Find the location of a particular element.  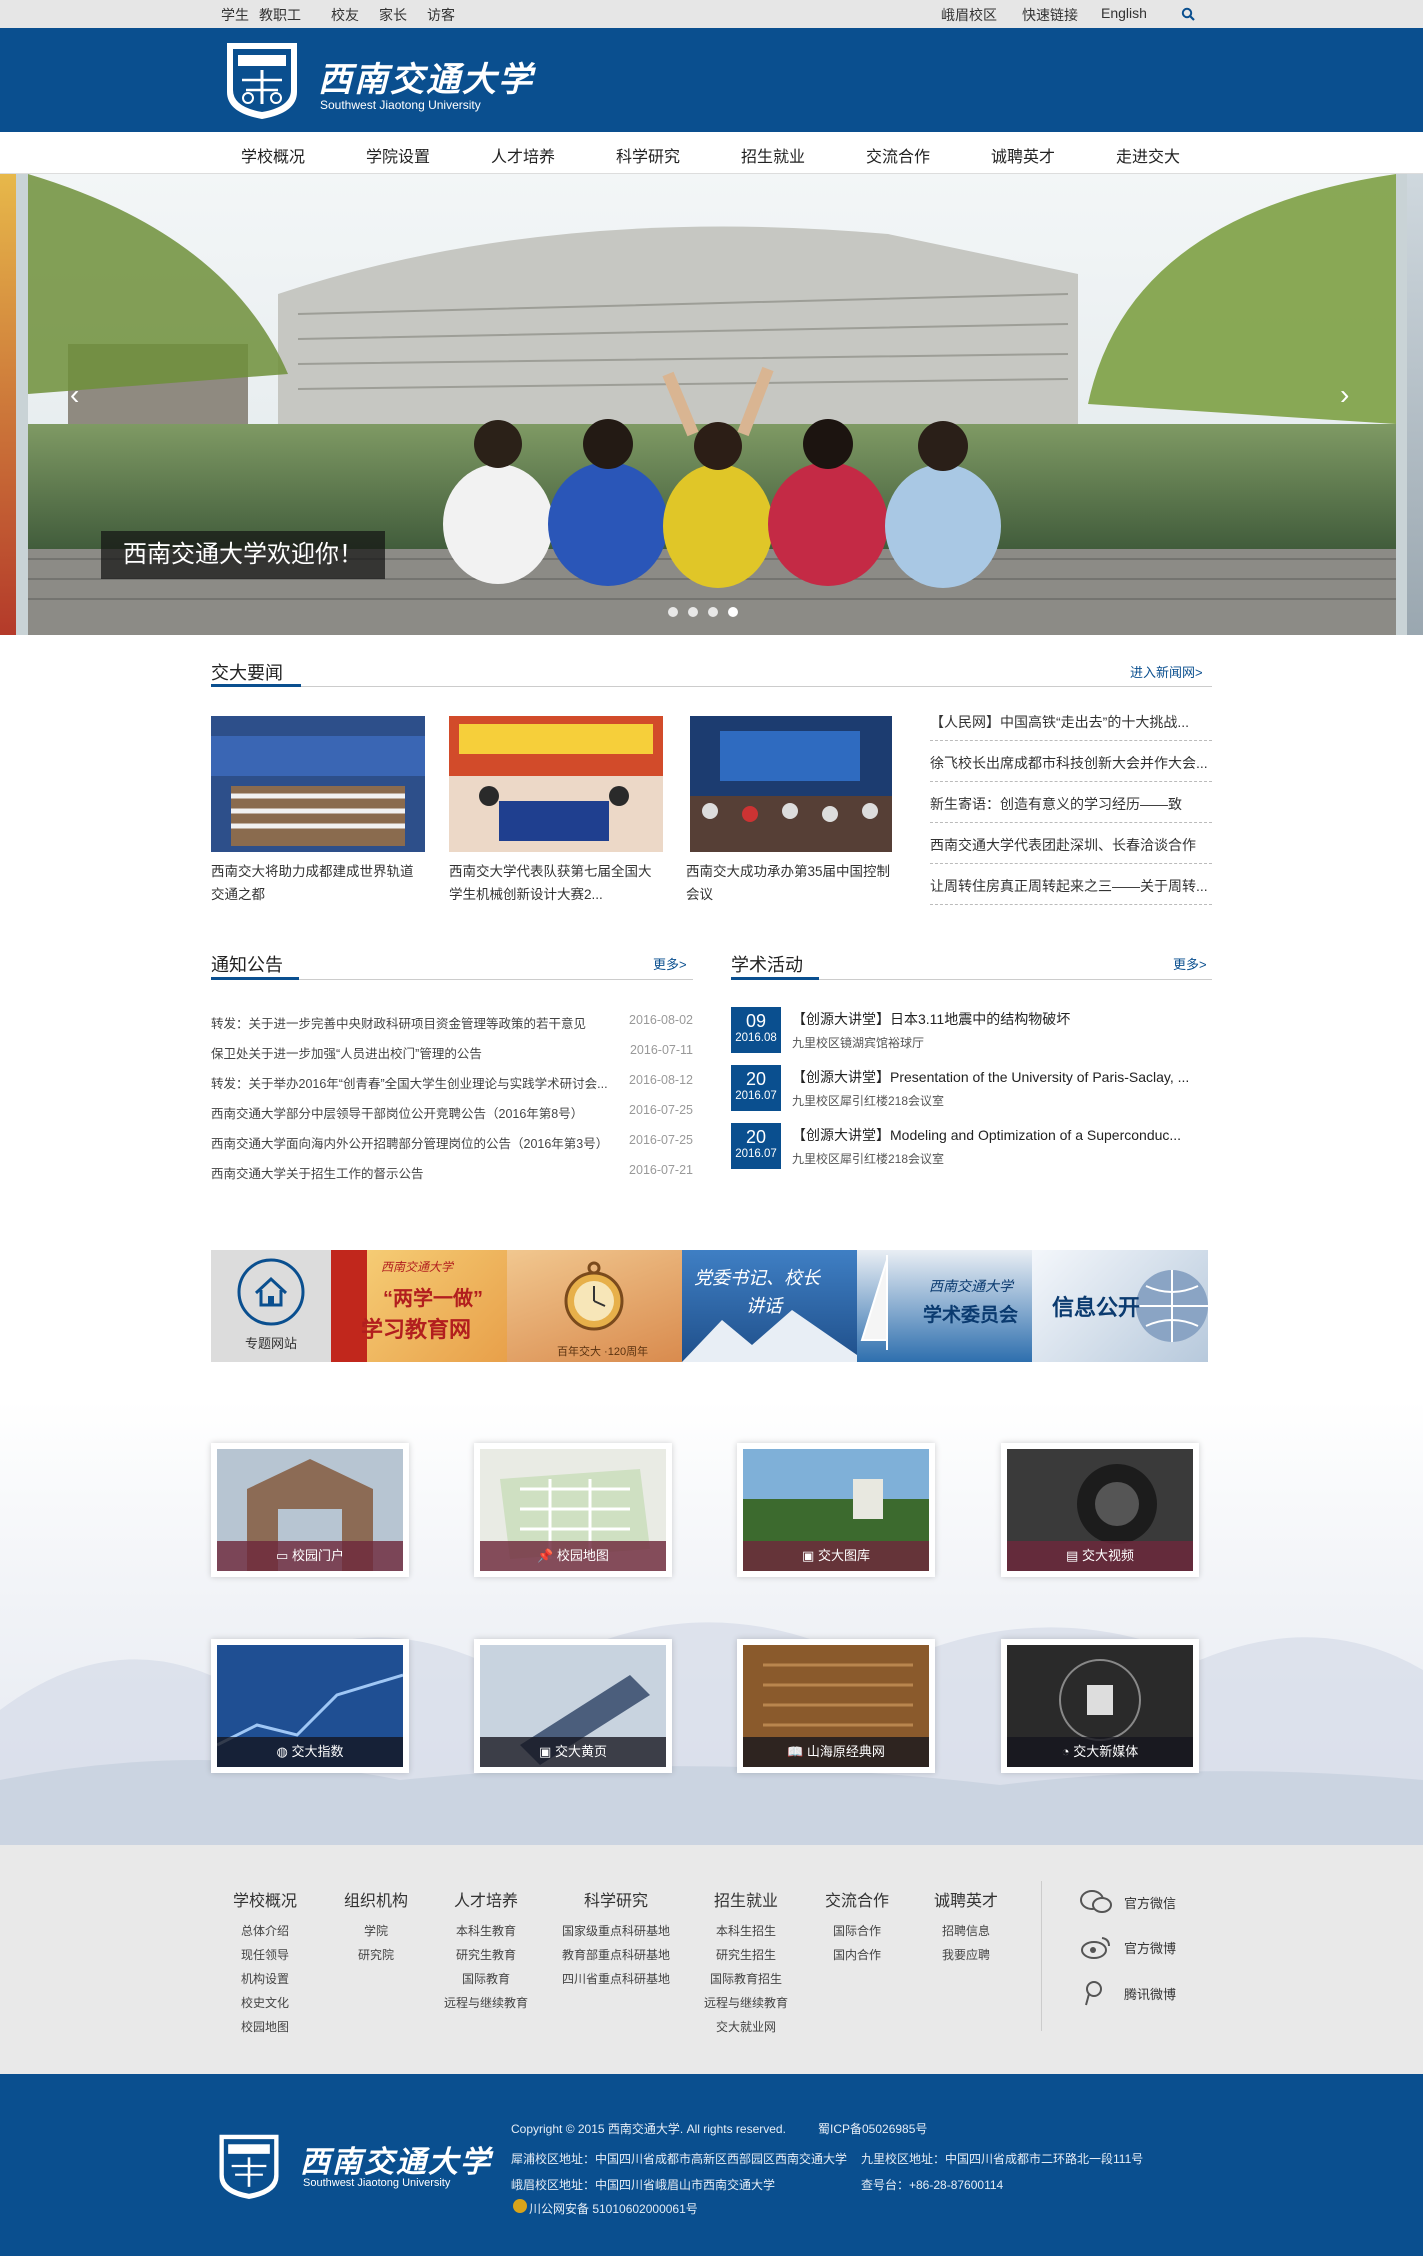

news-list-item: 新生寄语：创造有意义的学习经历——致 is located at coordinates (1071, 802).